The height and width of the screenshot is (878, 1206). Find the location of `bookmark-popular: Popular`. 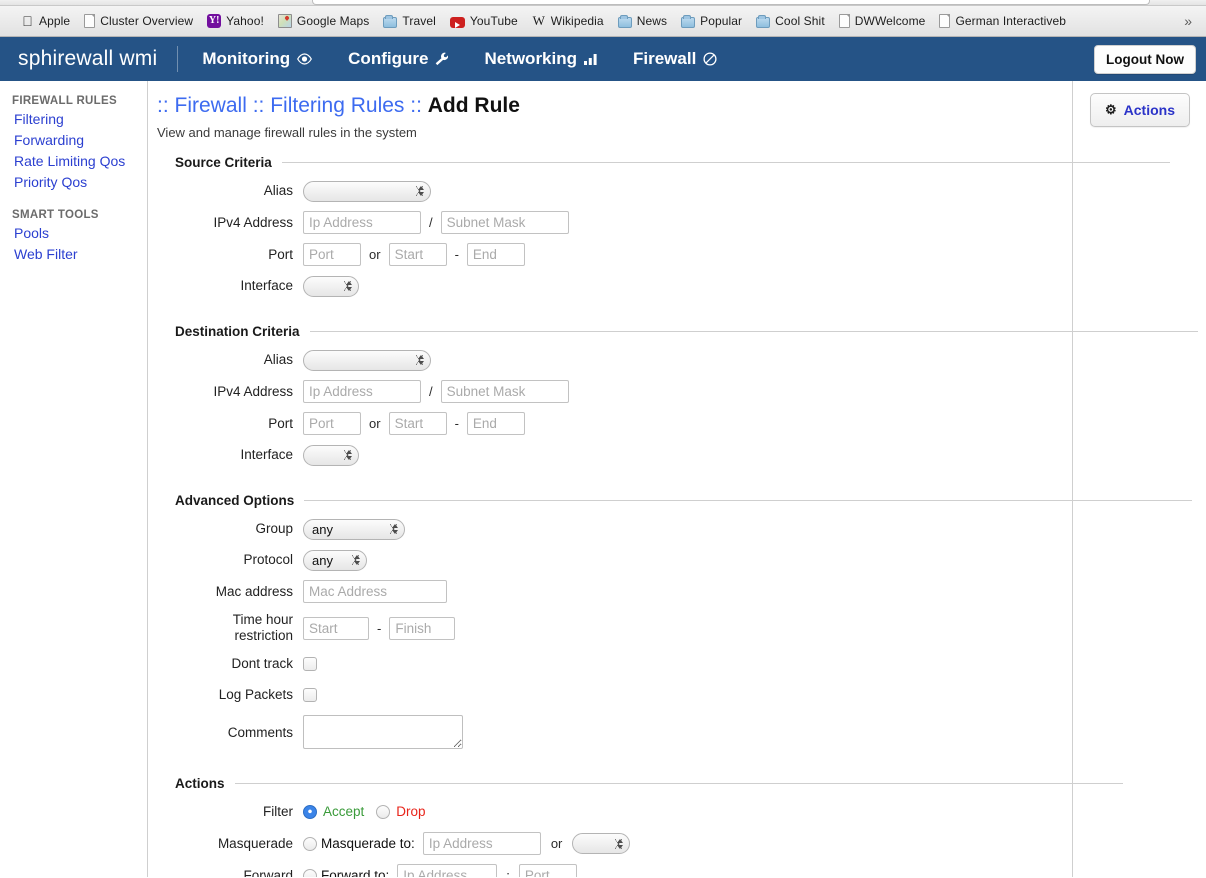

bookmark-popular: Popular is located at coordinates (711, 21).